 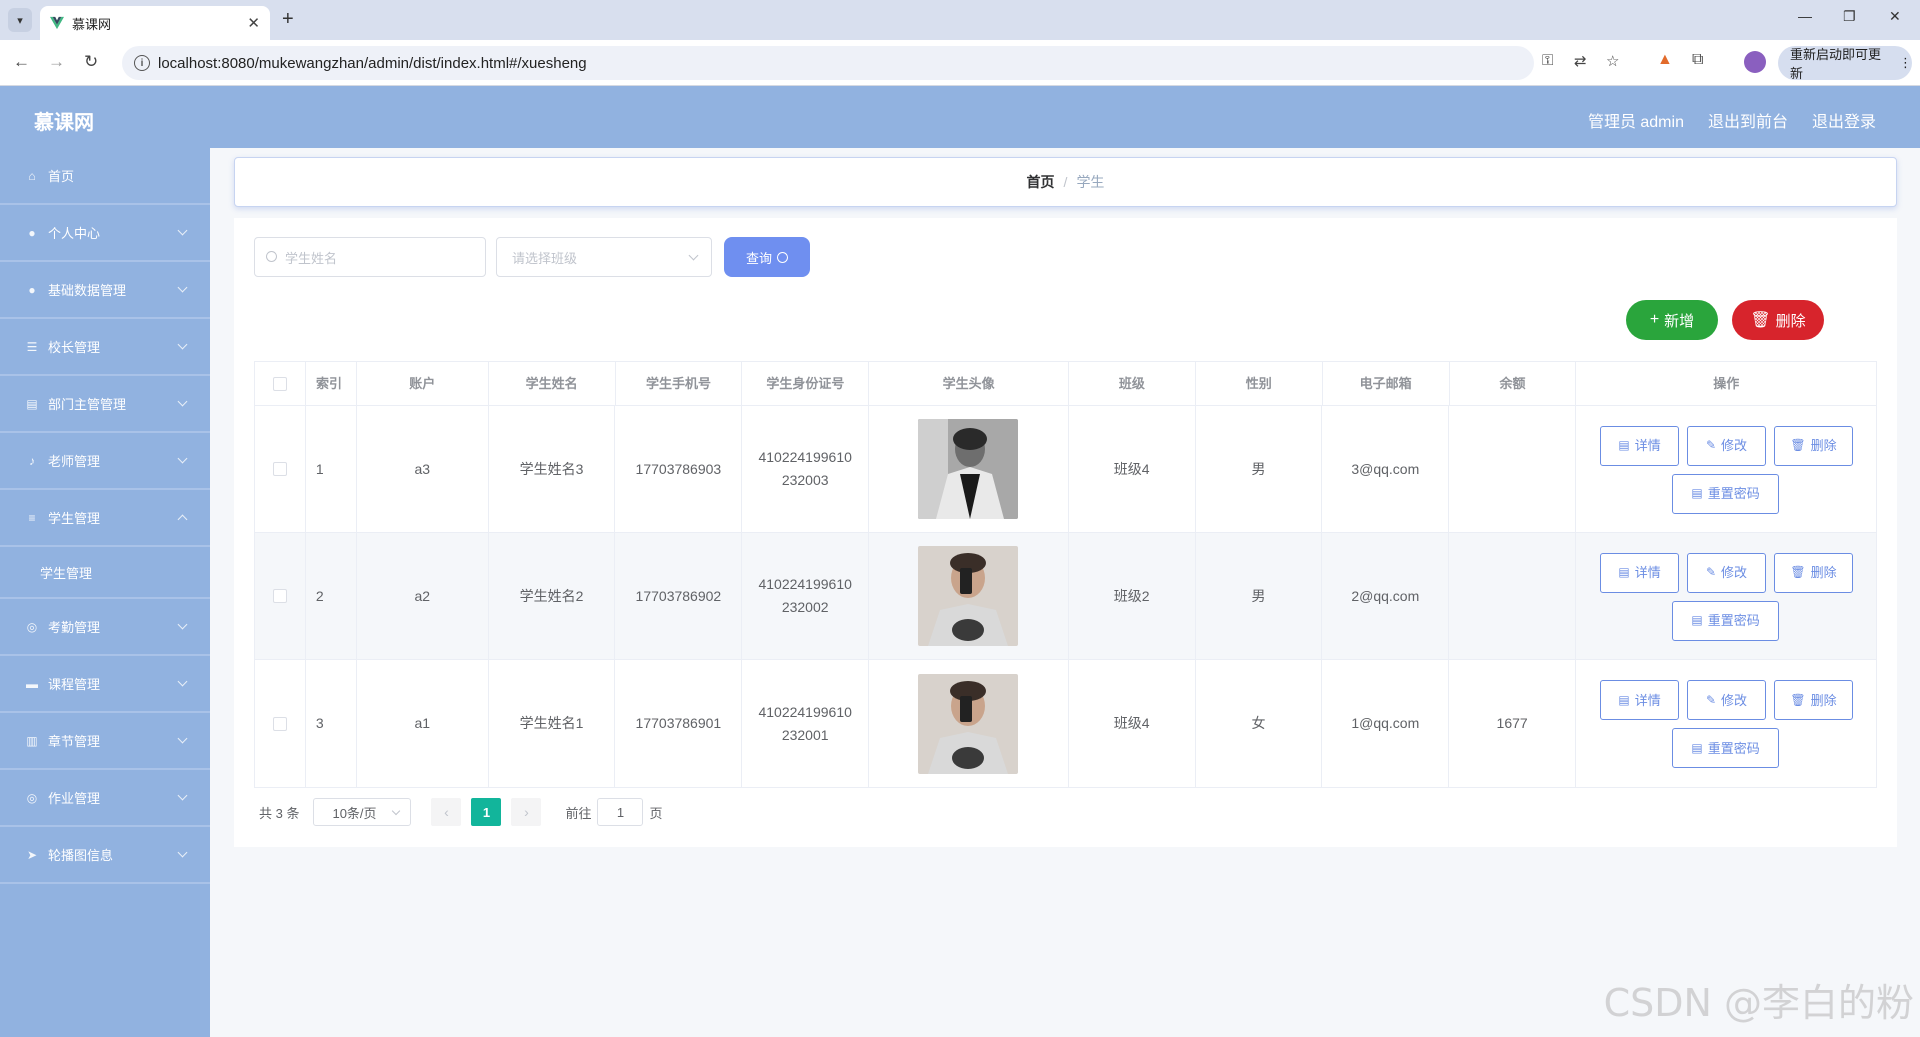 I want to click on user-icon: ●, so click(x=32, y=289).